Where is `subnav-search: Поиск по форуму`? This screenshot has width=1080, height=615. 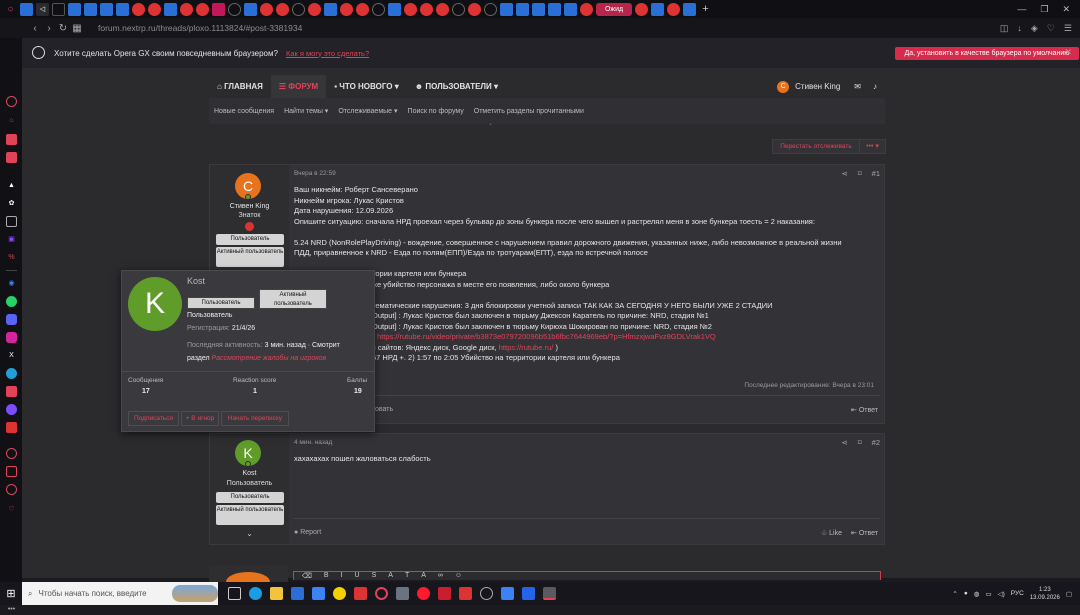
subnav-search: Поиск по форуму is located at coordinates (436, 111).